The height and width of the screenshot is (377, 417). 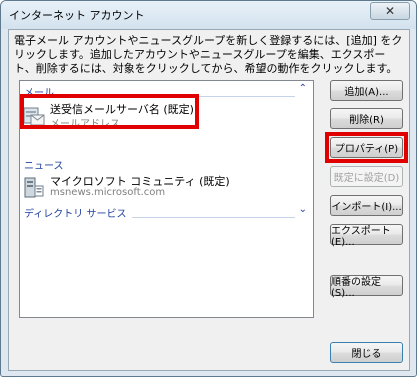 What do you see at coordinates (303, 88) in the screenshot?
I see `chevron-up-icon: ⌃` at bounding box center [303, 88].